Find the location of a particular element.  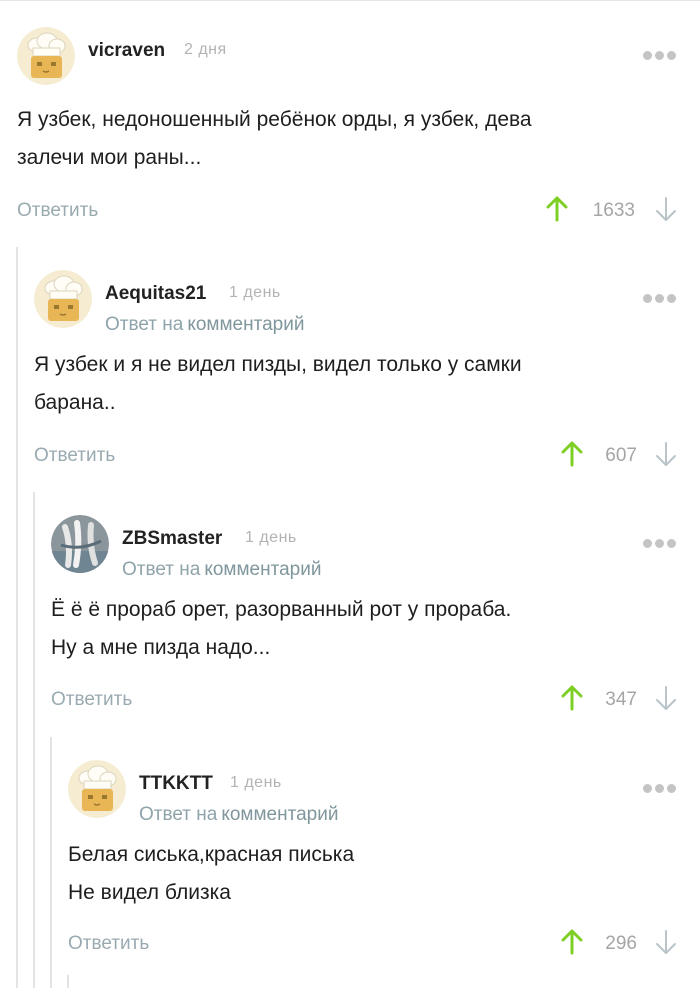

username: TTKKTT is located at coordinates (176, 784).